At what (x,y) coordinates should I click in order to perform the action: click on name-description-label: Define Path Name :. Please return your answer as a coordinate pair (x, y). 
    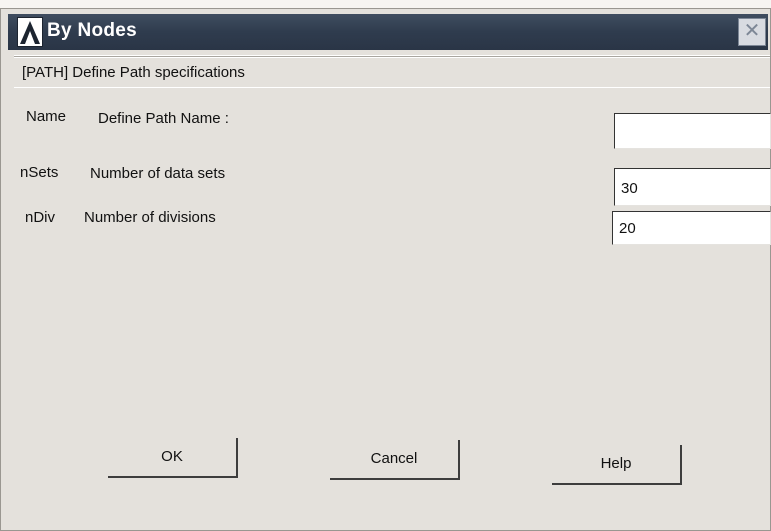
    Looking at the image, I should click on (163, 118).